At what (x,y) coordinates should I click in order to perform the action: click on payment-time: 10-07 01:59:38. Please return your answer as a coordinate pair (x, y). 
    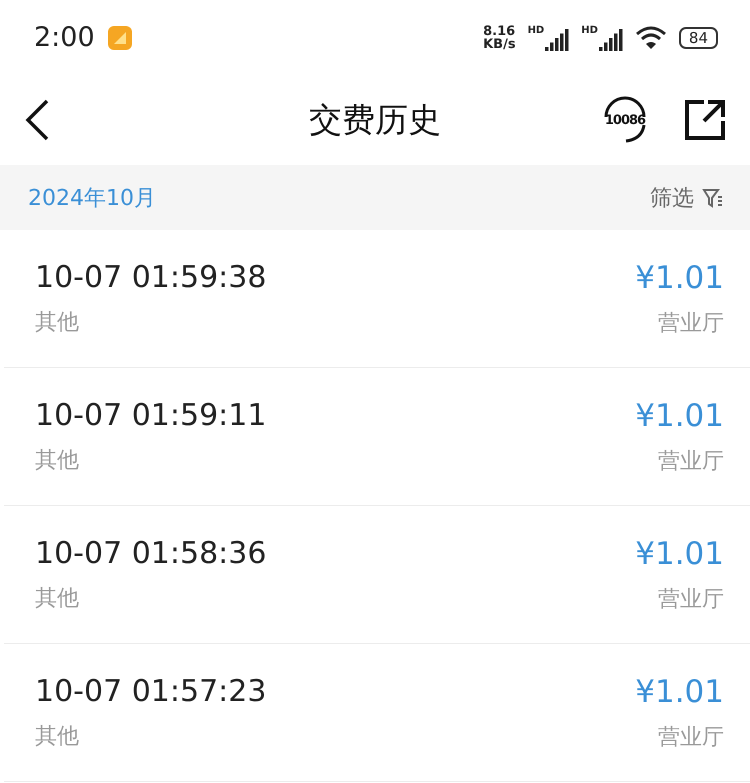
    Looking at the image, I should click on (150, 277).